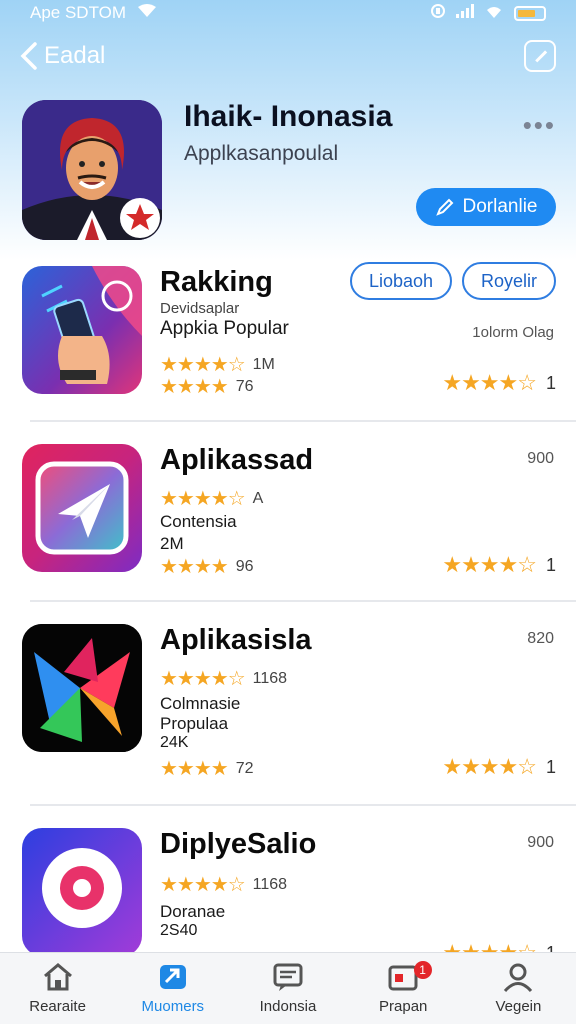 This screenshot has height=1024, width=576. I want to click on signal-icon, so click(465, 13).